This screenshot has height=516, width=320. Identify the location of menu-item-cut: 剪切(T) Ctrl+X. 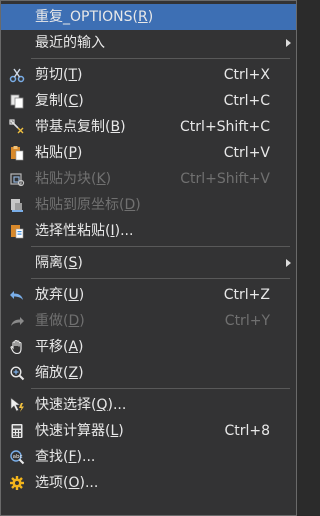
(148, 75).